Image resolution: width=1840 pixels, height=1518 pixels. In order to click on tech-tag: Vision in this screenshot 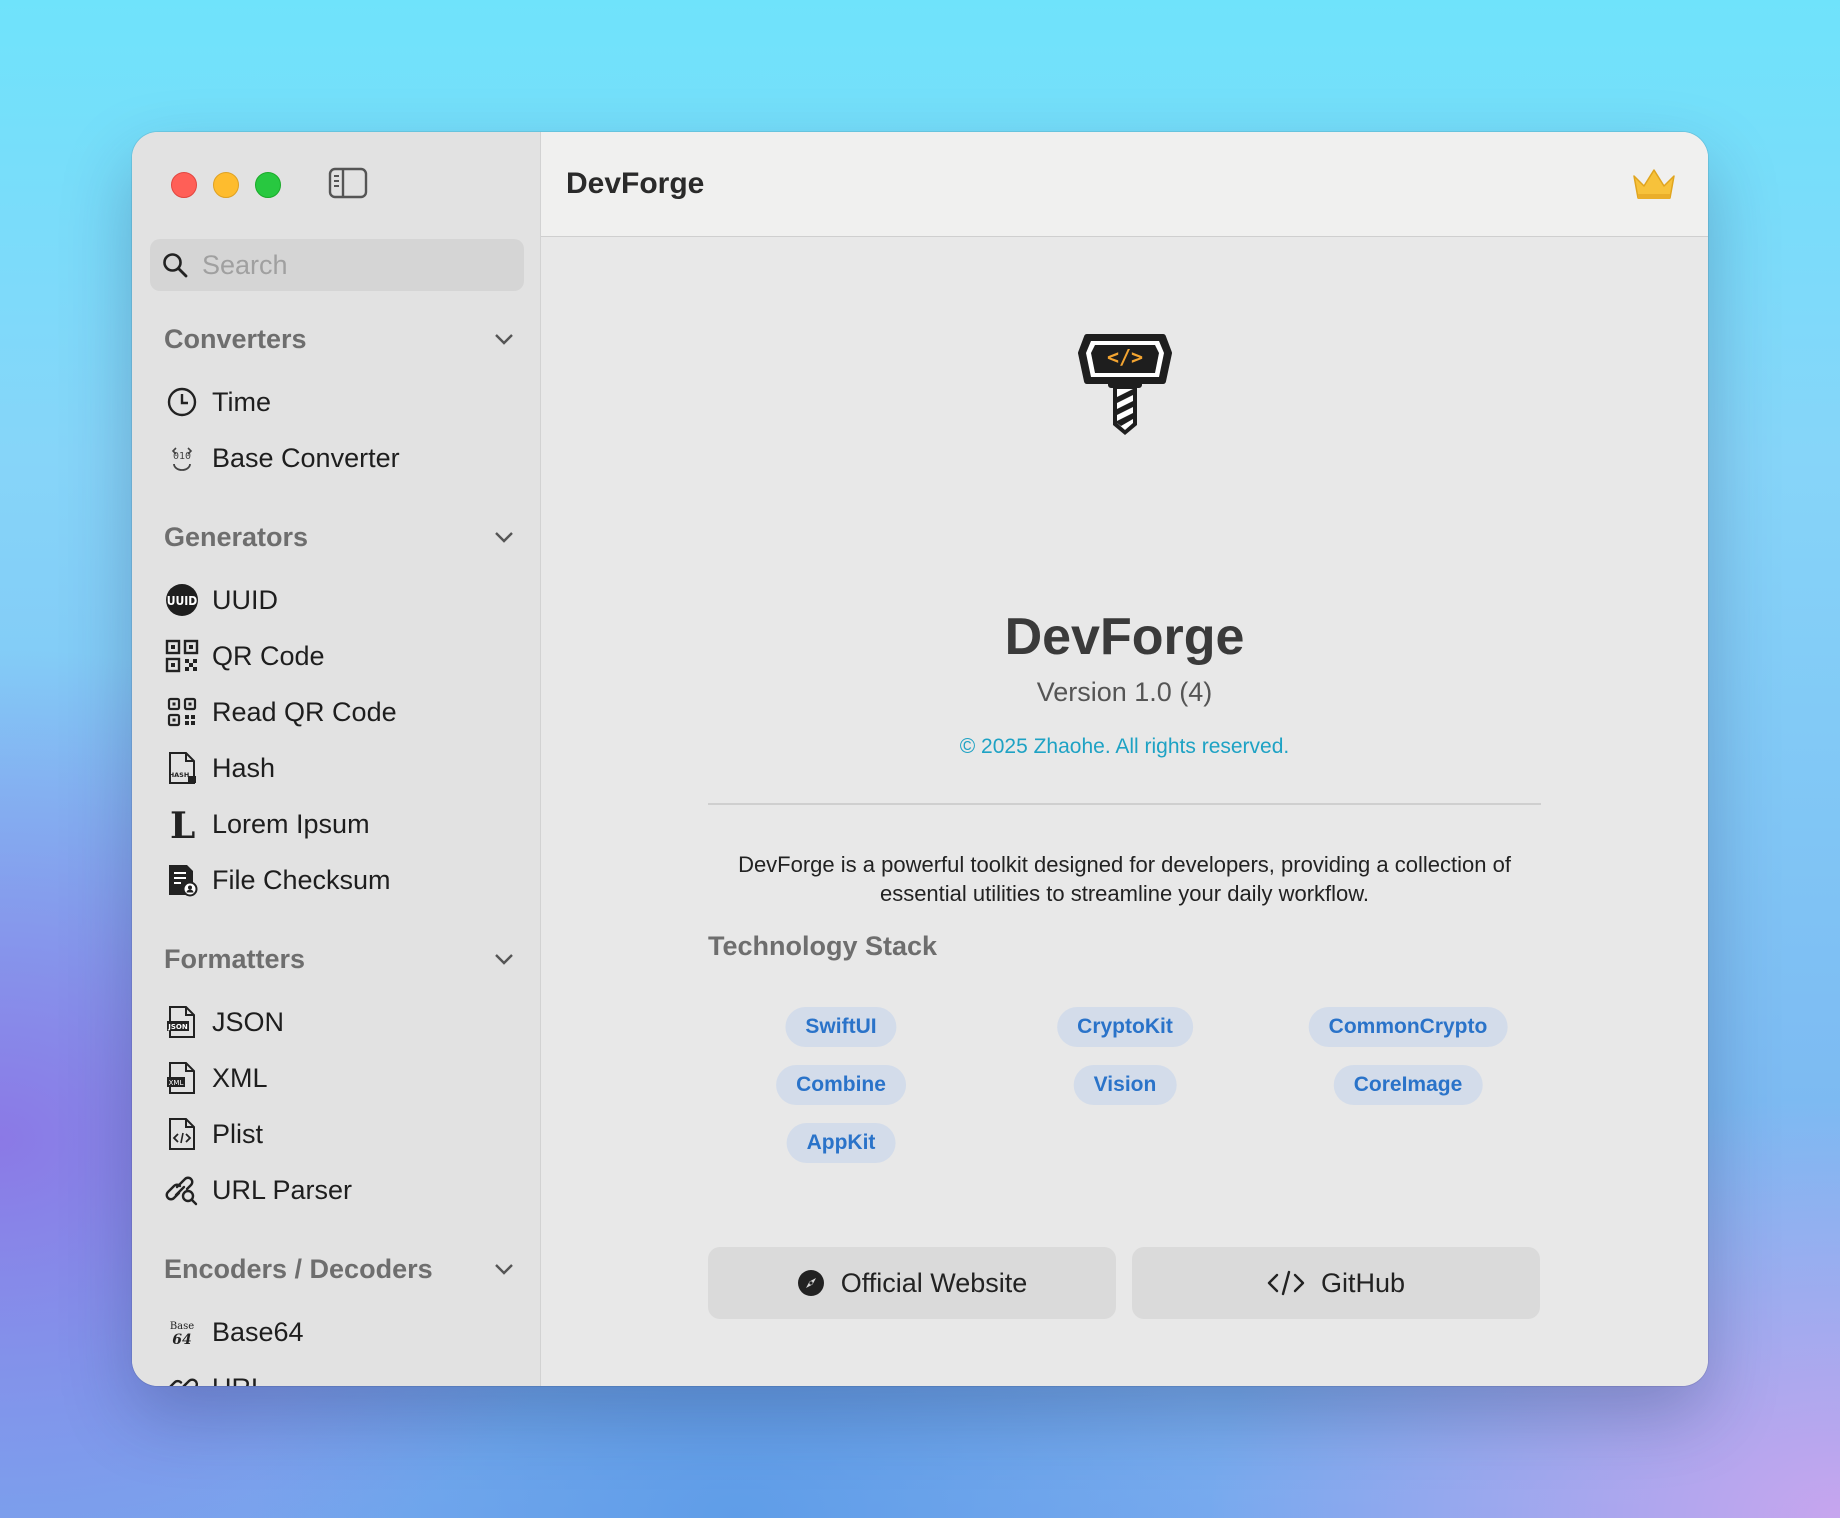, I will do `click(1125, 1085)`.